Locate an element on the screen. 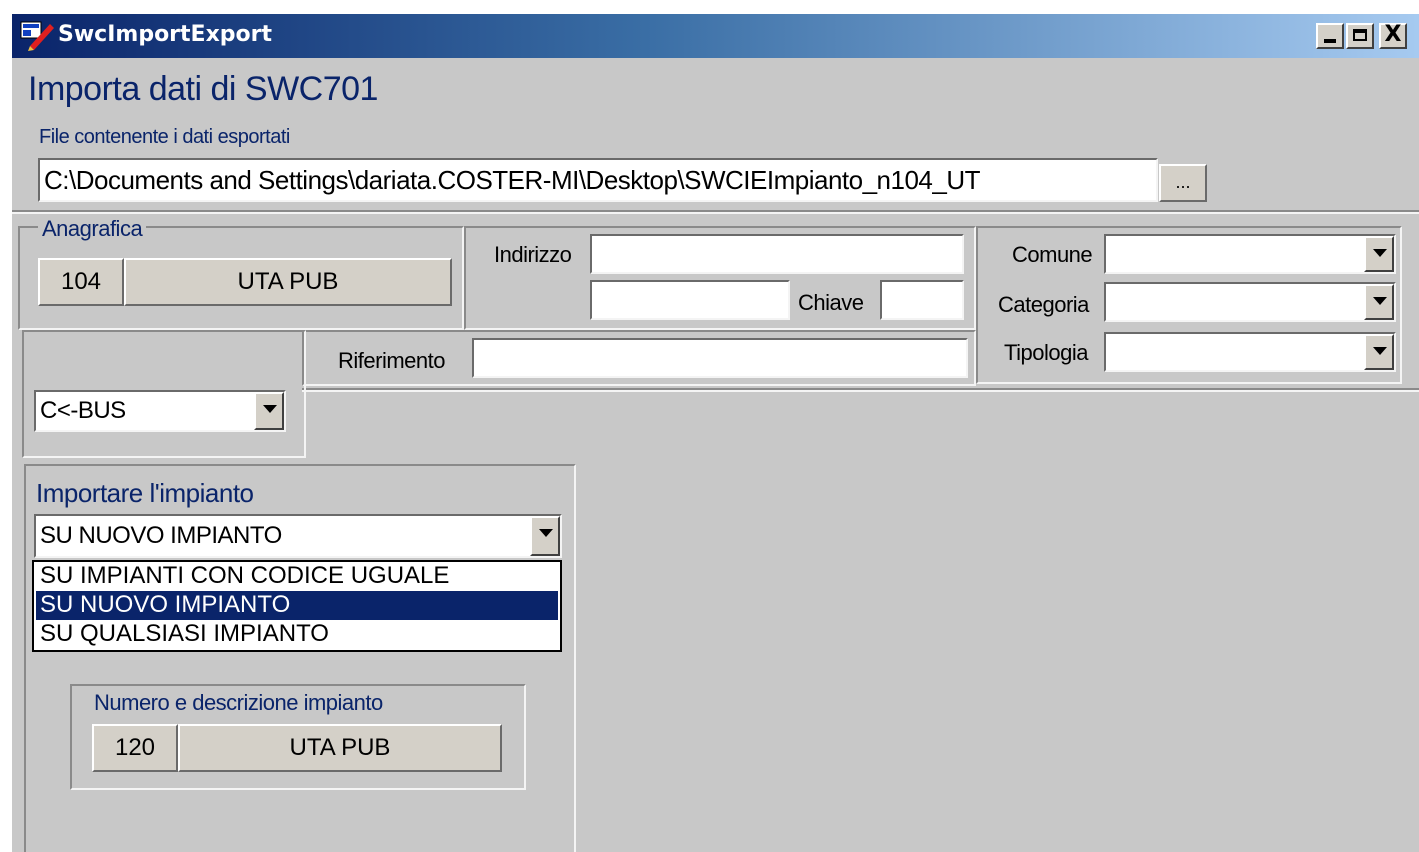  indirizzo2-input is located at coordinates (690, 300).